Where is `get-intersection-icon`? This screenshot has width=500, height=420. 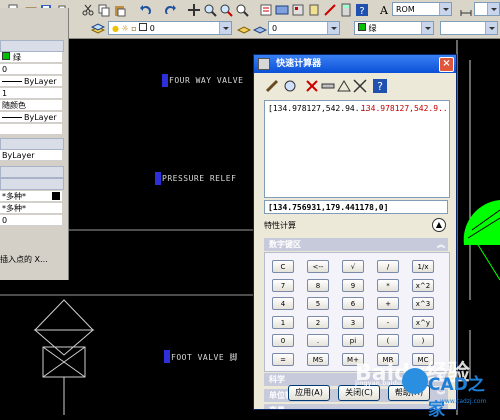 get-intersection-icon is located at coordinates (360, 86).